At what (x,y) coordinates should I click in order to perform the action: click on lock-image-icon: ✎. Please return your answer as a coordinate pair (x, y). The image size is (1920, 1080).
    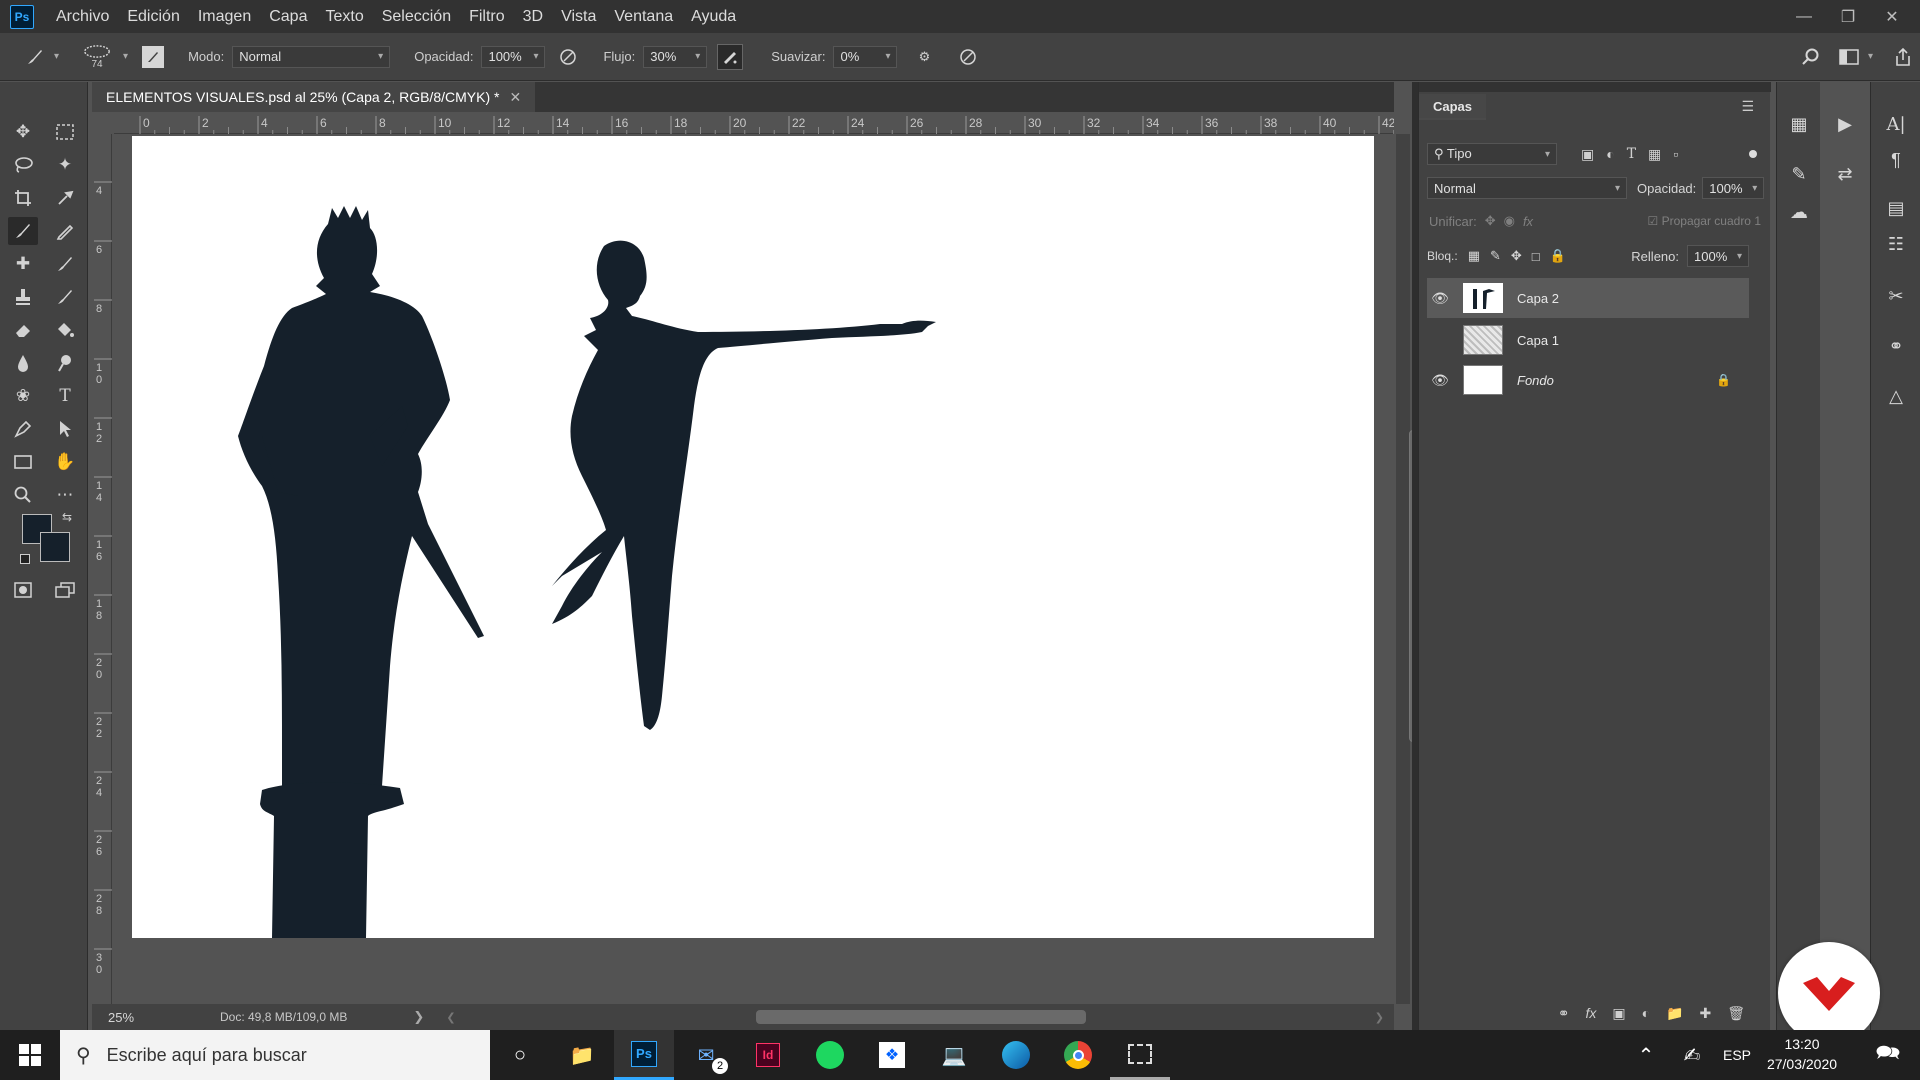
    Looking at the image, I should click on (1495, 256).